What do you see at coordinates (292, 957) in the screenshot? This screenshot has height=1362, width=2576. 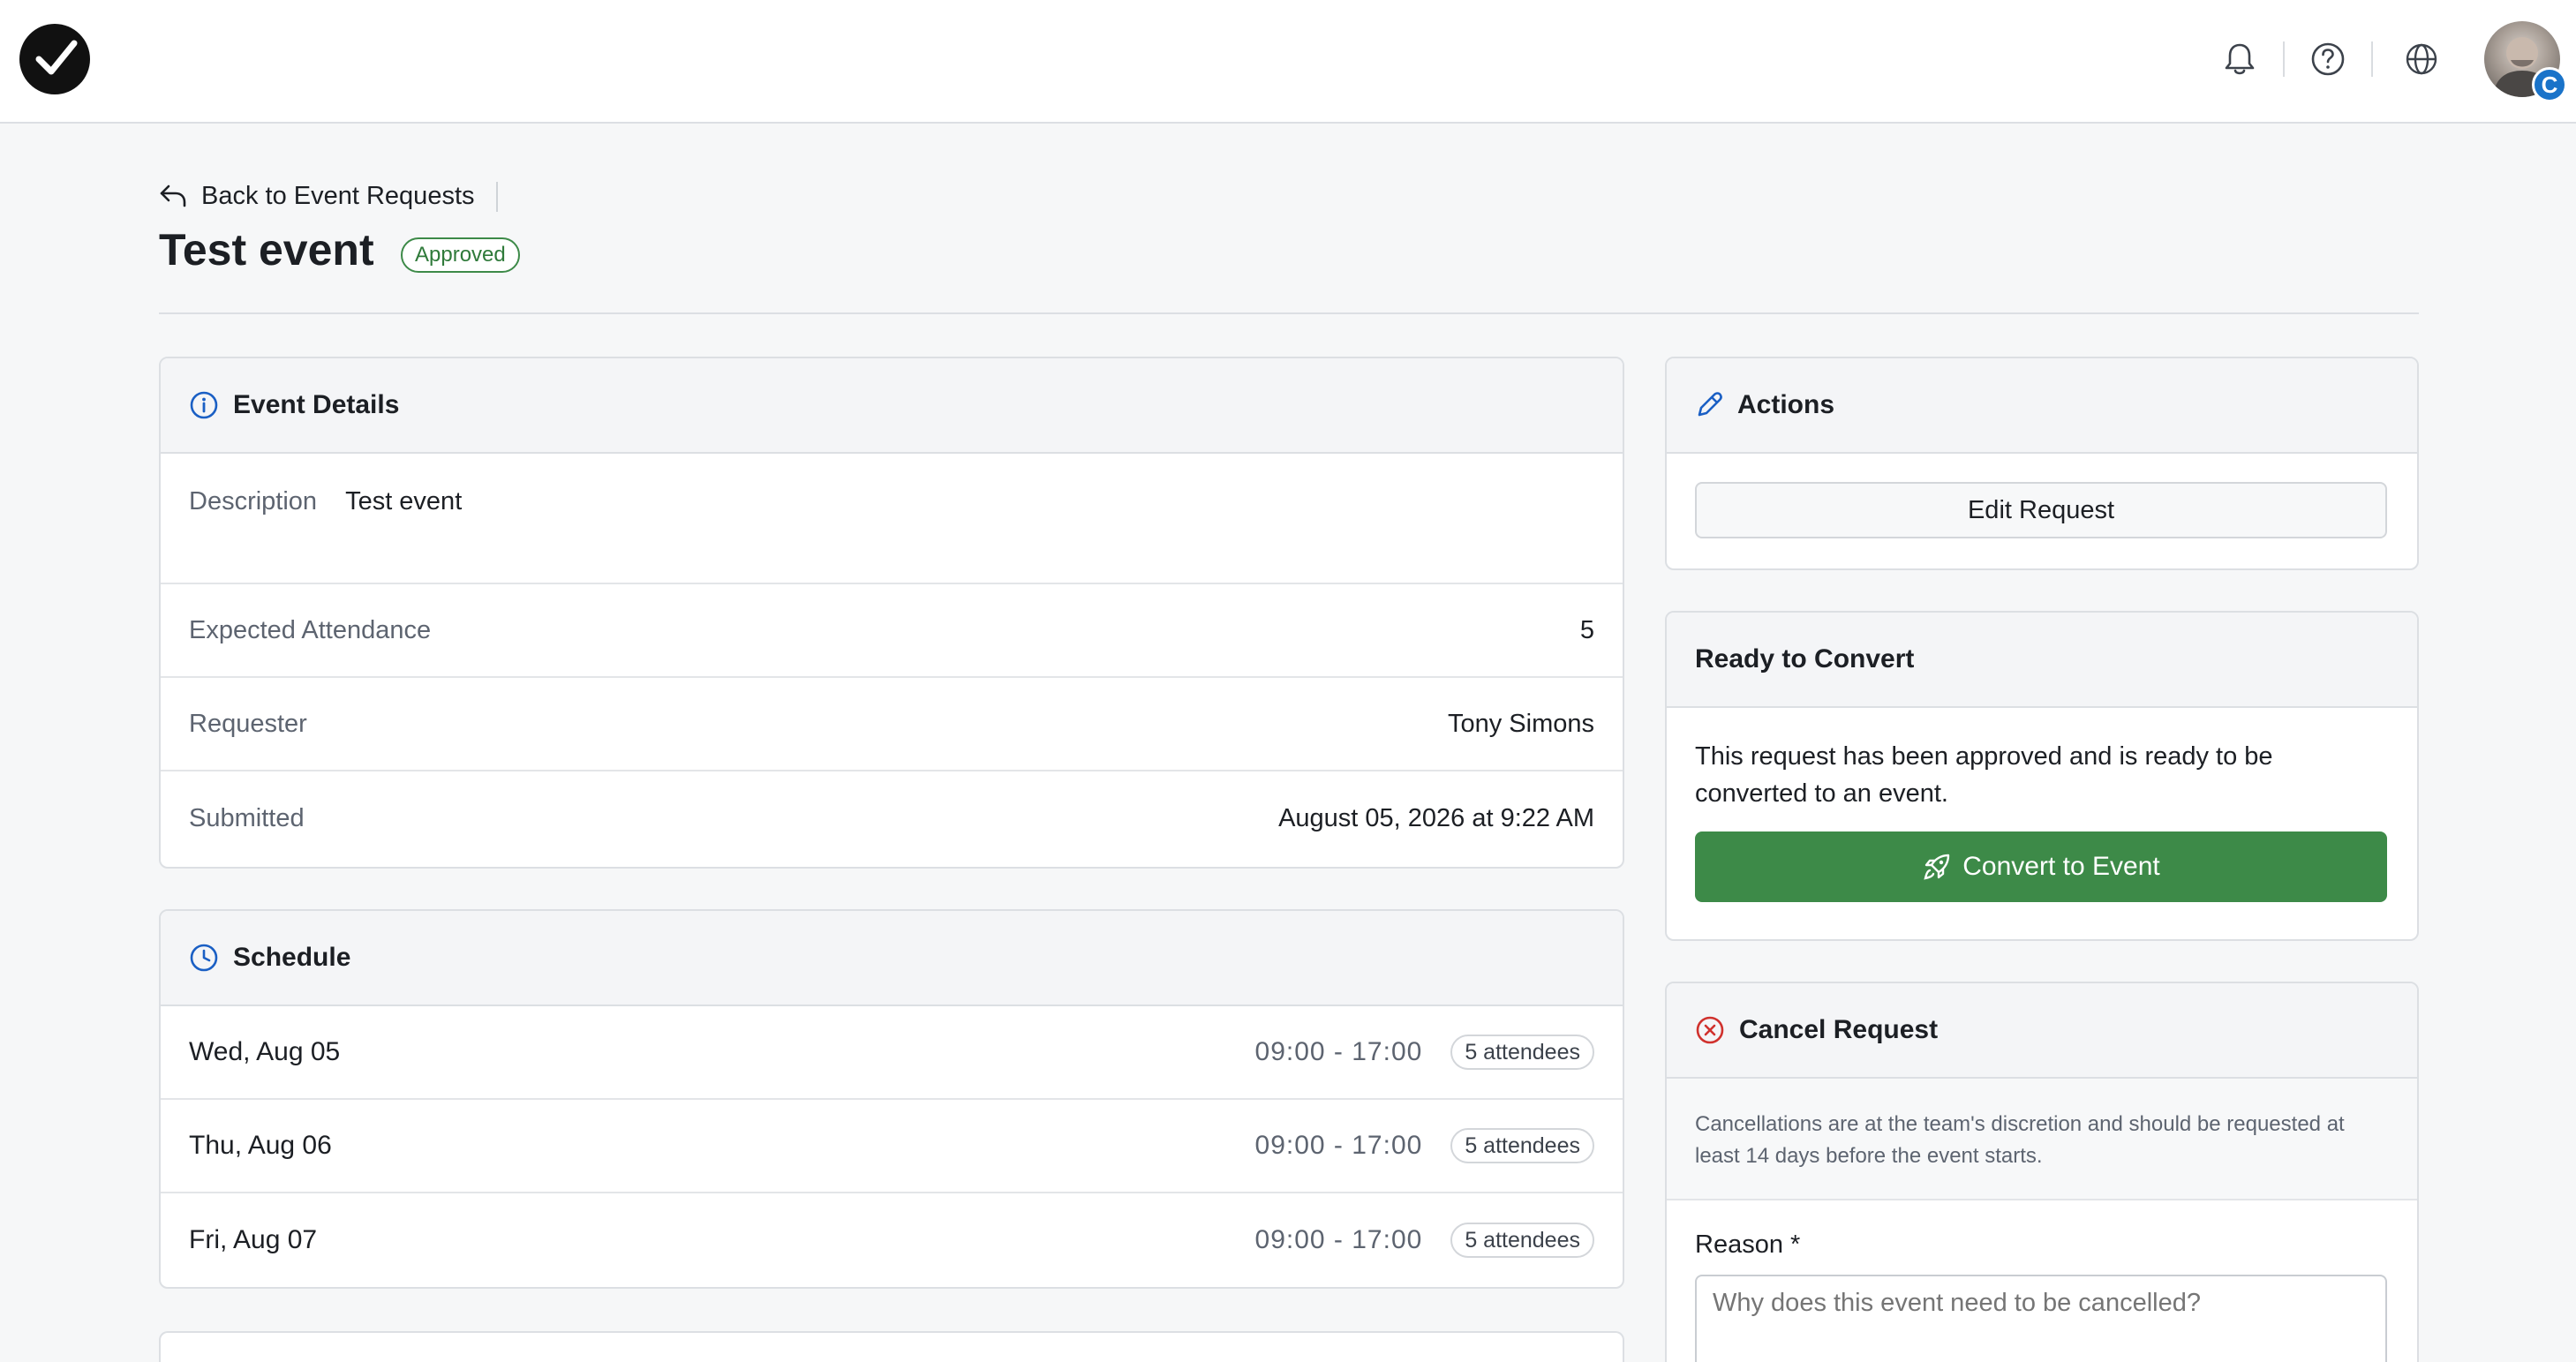 I see `schedule-title: Schedule` at bounding box center [292, 957].